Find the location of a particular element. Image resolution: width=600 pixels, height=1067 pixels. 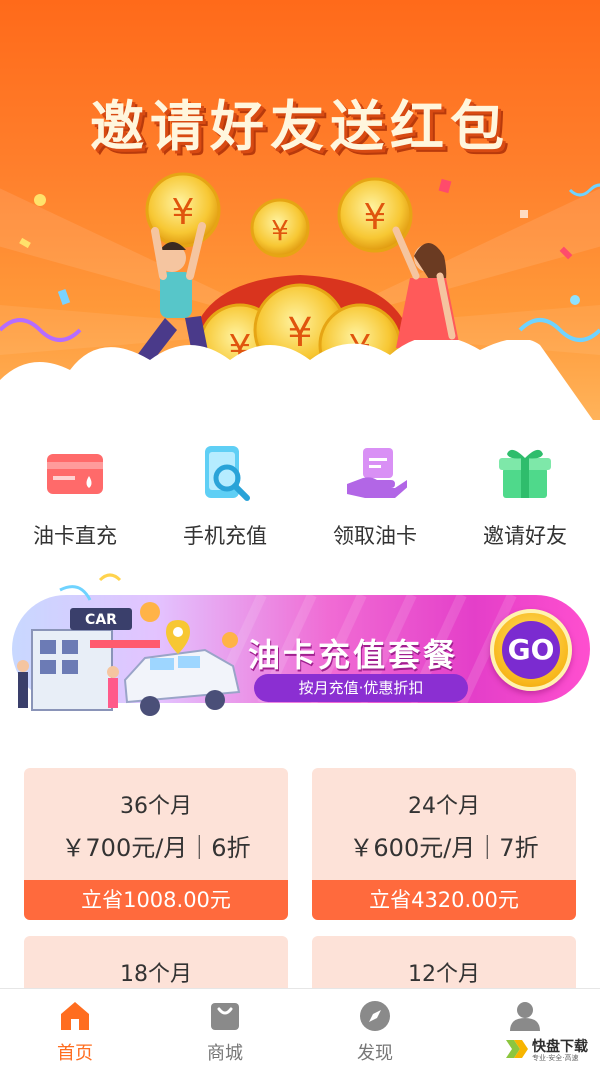

package-price: ￥700元/月｜6折 is located at coordinates (156, 848).